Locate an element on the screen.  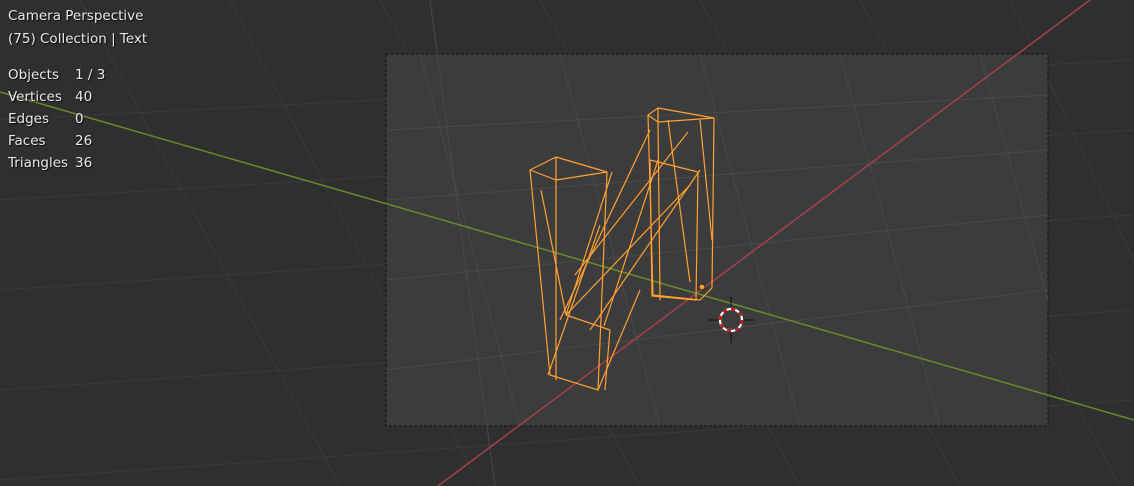
stat-label: Vertices is located at coordinates (35, 97).